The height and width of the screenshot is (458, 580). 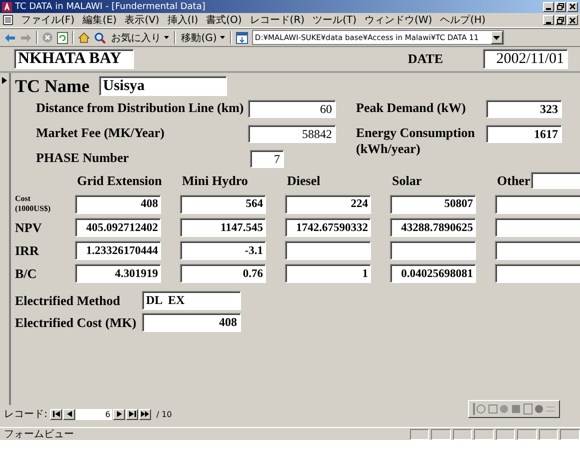 What do you see at coordinates (223, 204) in the screenshot?
I see `input-field: 564` at bounding box center [223, 204].